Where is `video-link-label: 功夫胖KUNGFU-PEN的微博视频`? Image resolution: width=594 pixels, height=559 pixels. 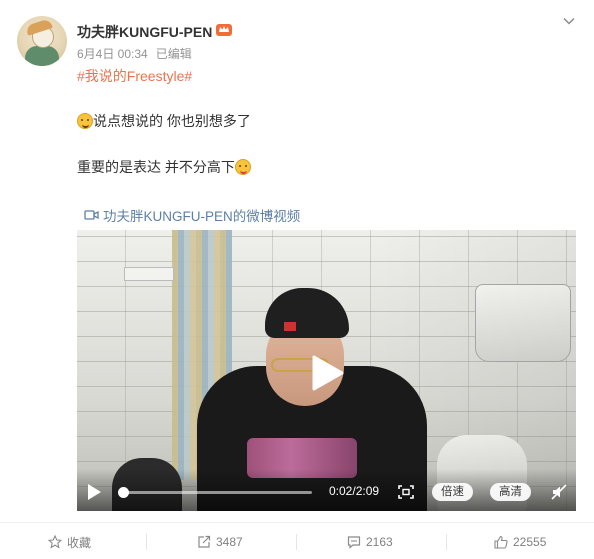 video-link-label: 功夫胖KUNGFU-PEN的微博视频 is located at coordinates (201, 215).